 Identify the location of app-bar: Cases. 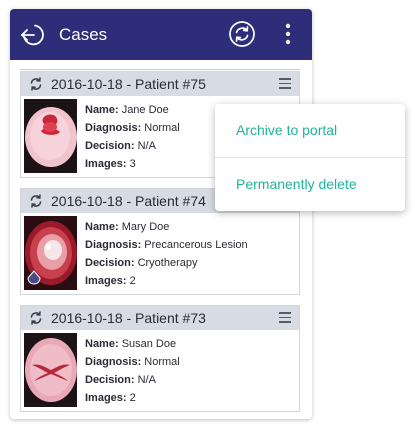
(161, 34).